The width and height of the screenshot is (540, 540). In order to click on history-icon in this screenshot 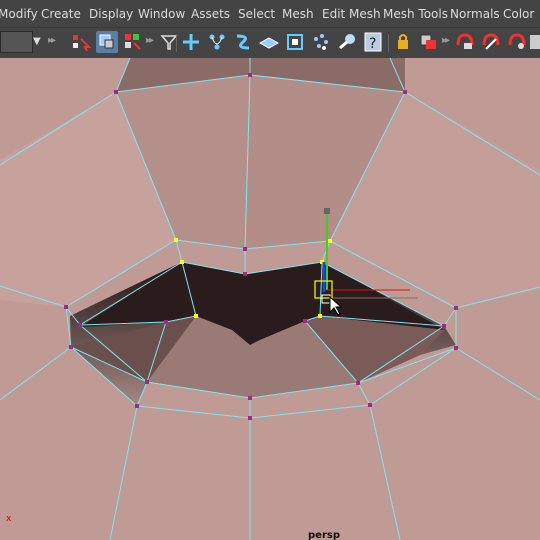, I will do `click(465, 42)`.